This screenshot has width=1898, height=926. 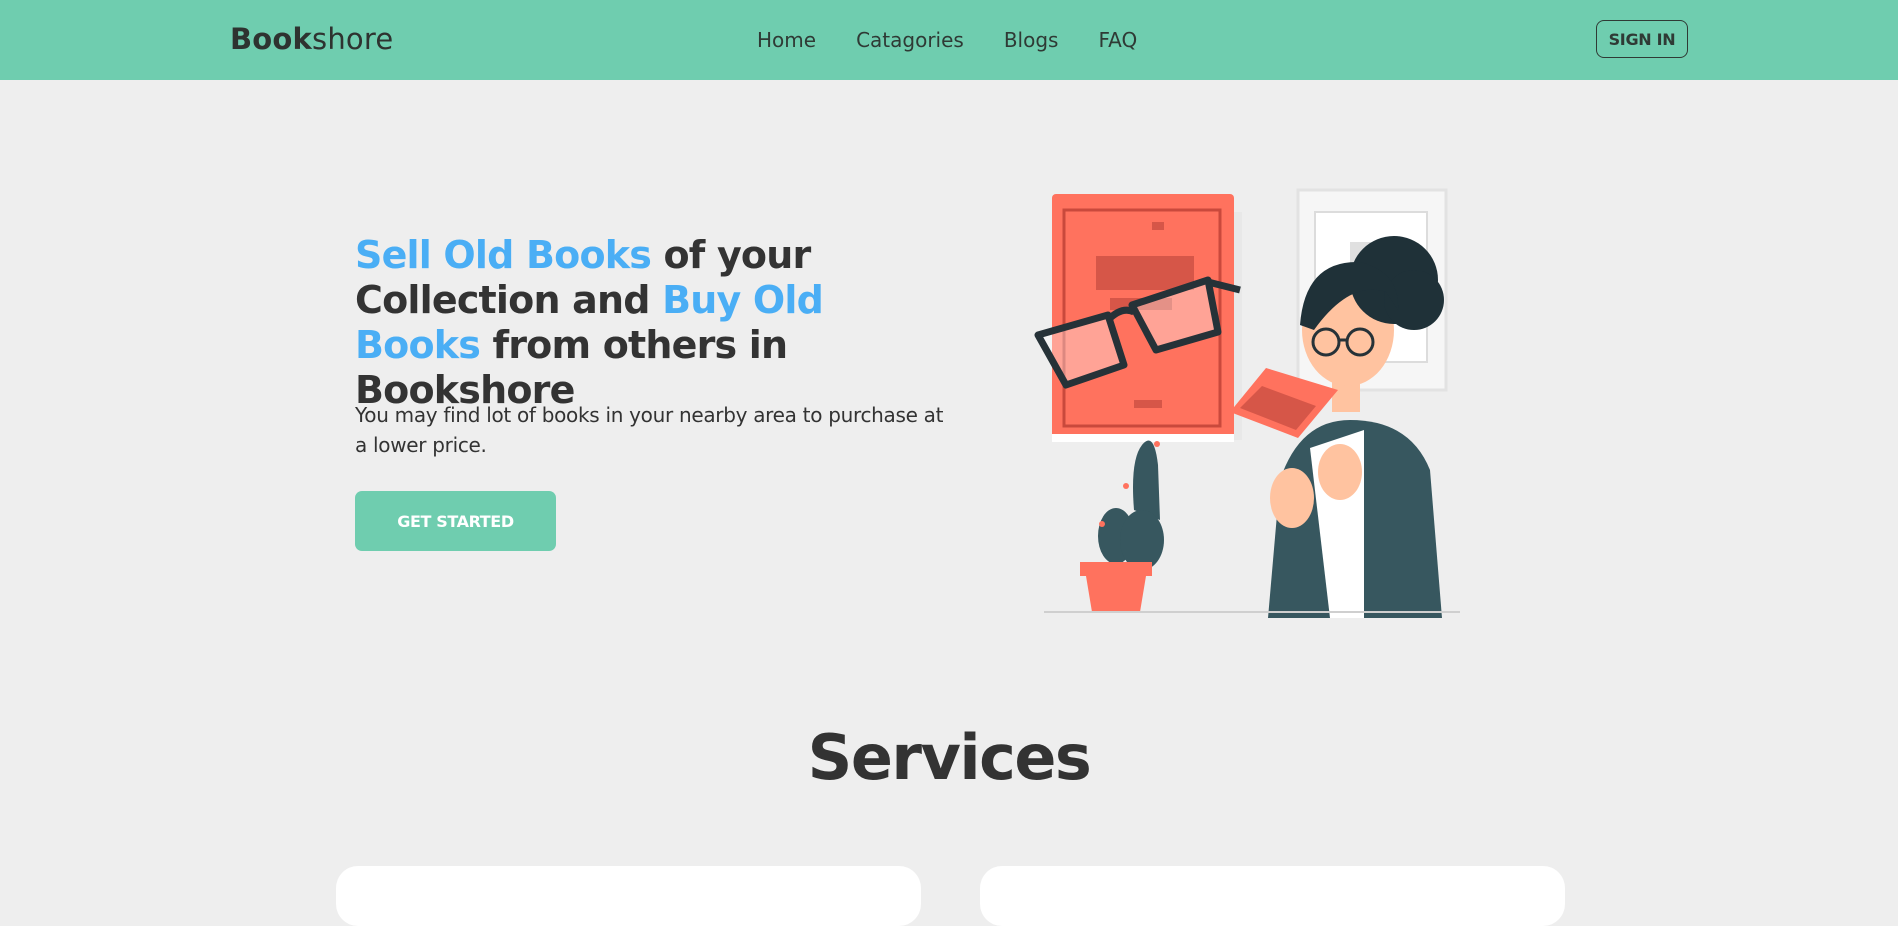 I want to click on services-title: Services, so click(x=949, y=757).